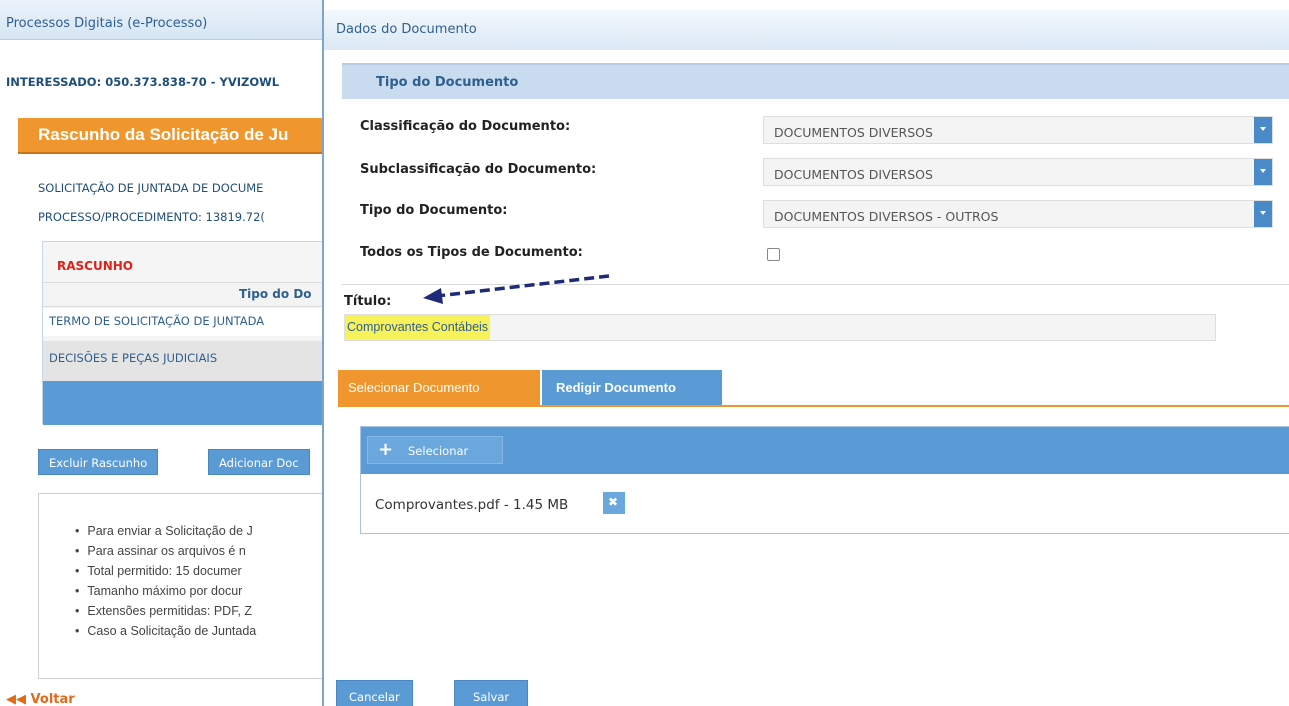  What do you see at coordinates (406, 29) in the screenshot?
I see `dialog-title: Dados do Documento` at bounding box center [406, 29].